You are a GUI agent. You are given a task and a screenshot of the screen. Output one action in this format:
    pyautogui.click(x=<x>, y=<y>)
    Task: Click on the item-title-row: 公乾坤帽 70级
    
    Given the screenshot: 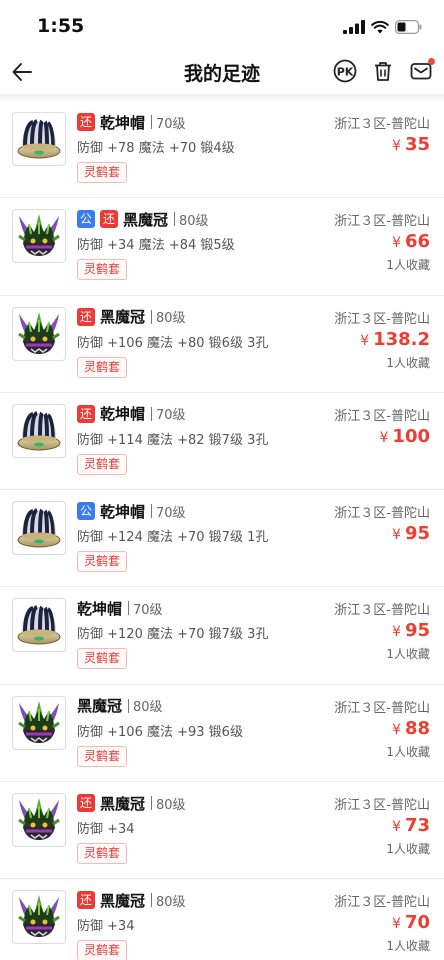 What is the action you would take?
    pyautogui.click(x=131, y=511)
    